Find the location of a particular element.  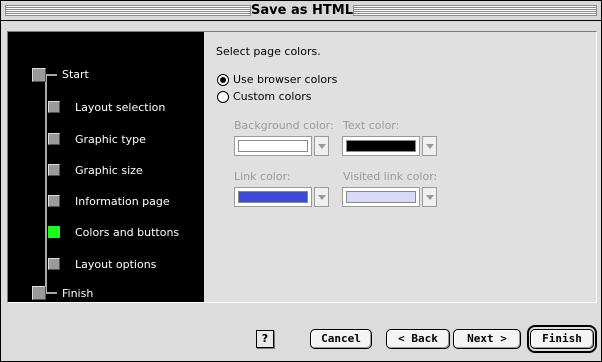

step-colors-and-buttons: Colors and buttons is located at coordinates (106, 235).